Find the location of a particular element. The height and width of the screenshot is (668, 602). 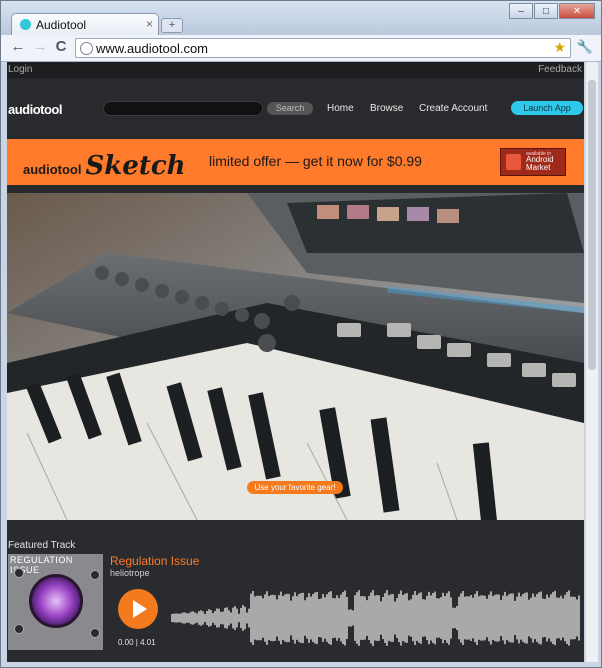

scrollbar-thumb is located at coordinates (592, 225).